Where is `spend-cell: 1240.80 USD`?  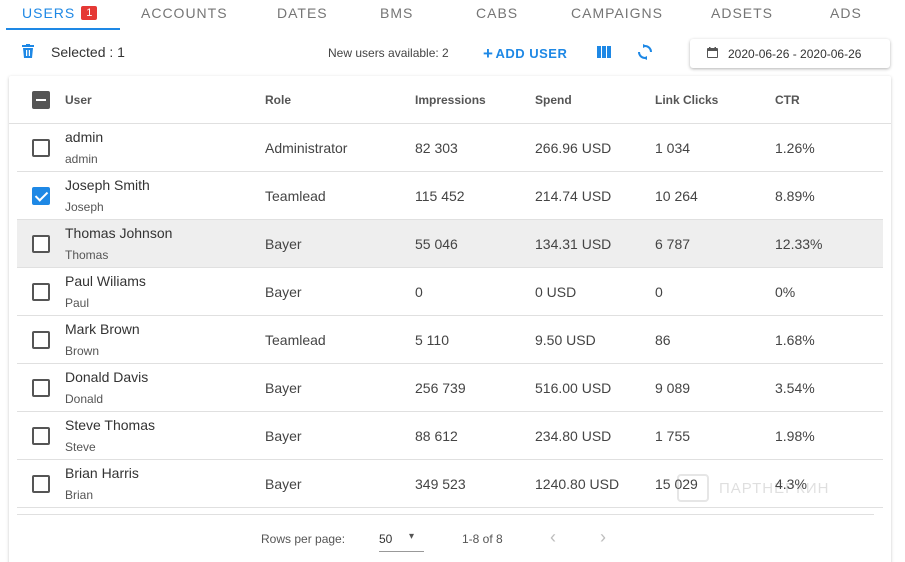
spend-cell: 1240.80 USD is located at coordinates (577, 484).